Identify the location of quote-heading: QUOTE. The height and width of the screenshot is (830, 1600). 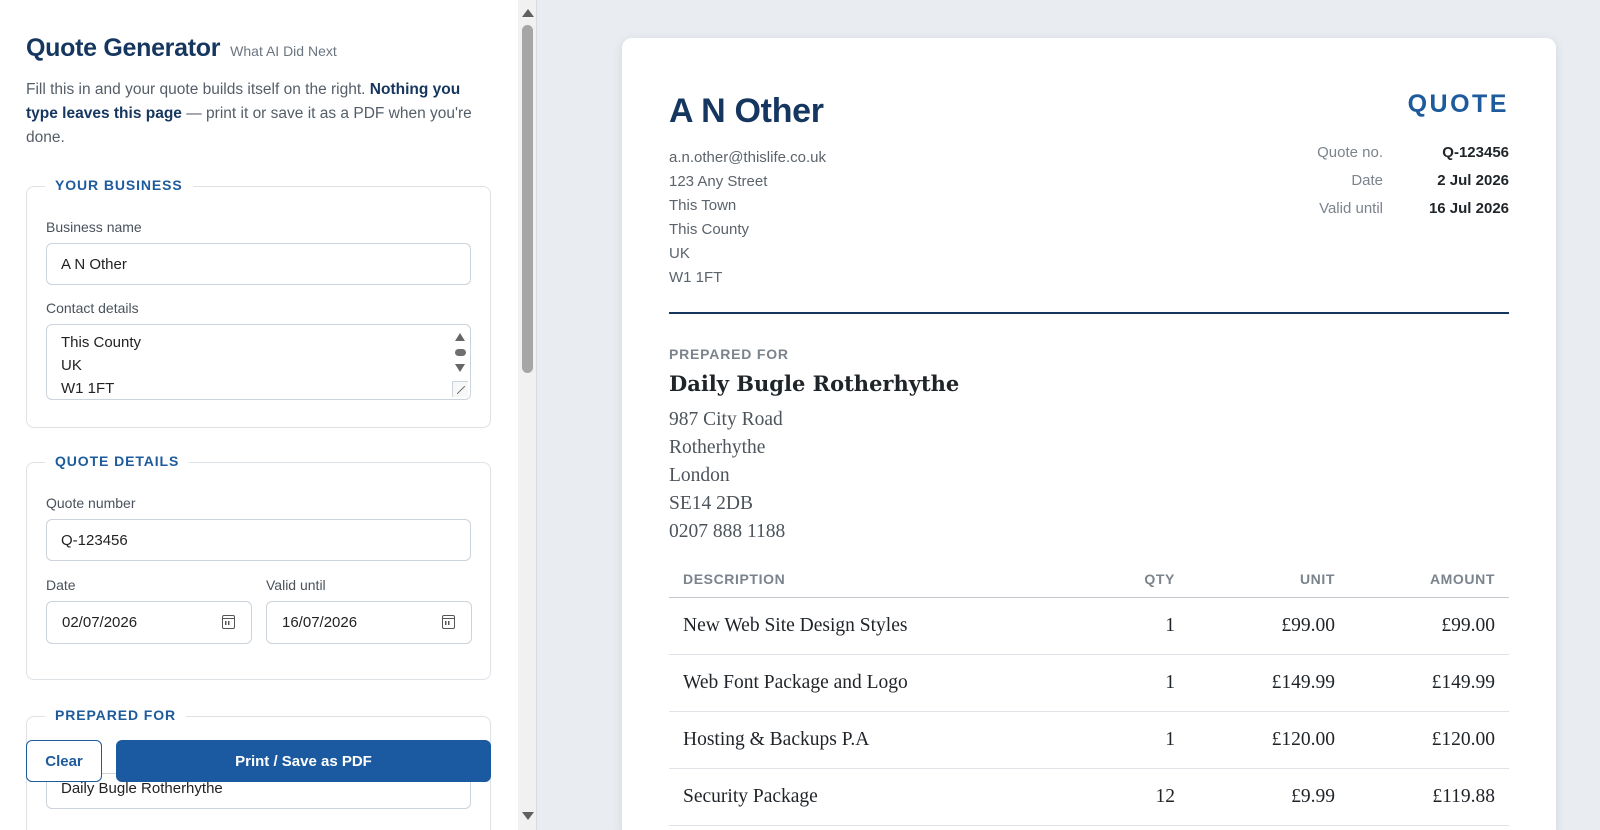
(1458, 104).